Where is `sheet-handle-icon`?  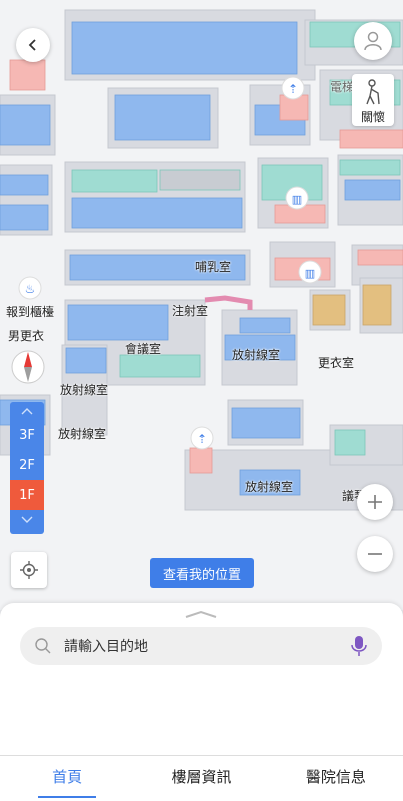
sheet-handle-icon is located at coordinates (201, 614).